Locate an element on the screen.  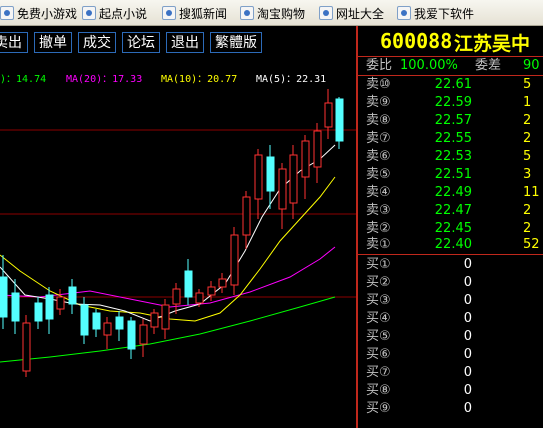
links-bar: 免费小游戏 起点小说 搜狐新闻 淘宝购物 网址大全 我爱下软件 is located at coordinates (271, 13).